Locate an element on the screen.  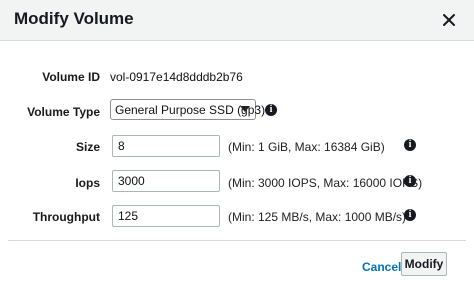
throughput-input: 125 is located at coordinates (166, 216).